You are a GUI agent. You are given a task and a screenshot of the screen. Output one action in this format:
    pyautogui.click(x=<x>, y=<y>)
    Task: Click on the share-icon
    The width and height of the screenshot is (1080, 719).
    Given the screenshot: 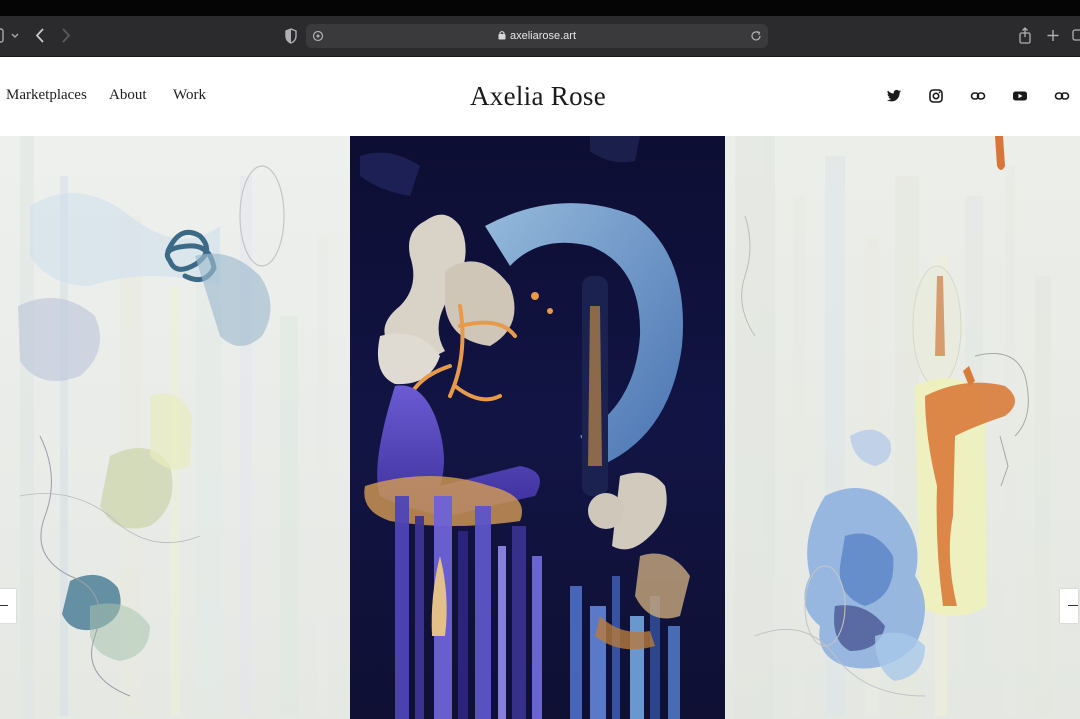 What is the action you would take?
    pyautogui.click(x=1025, y=36)
    